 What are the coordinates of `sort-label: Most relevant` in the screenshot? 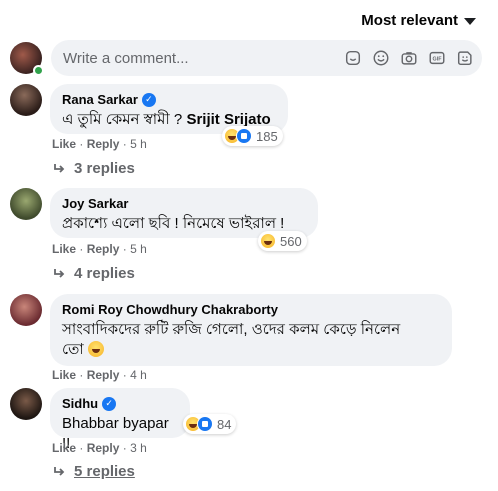 It's located at (409, 20).